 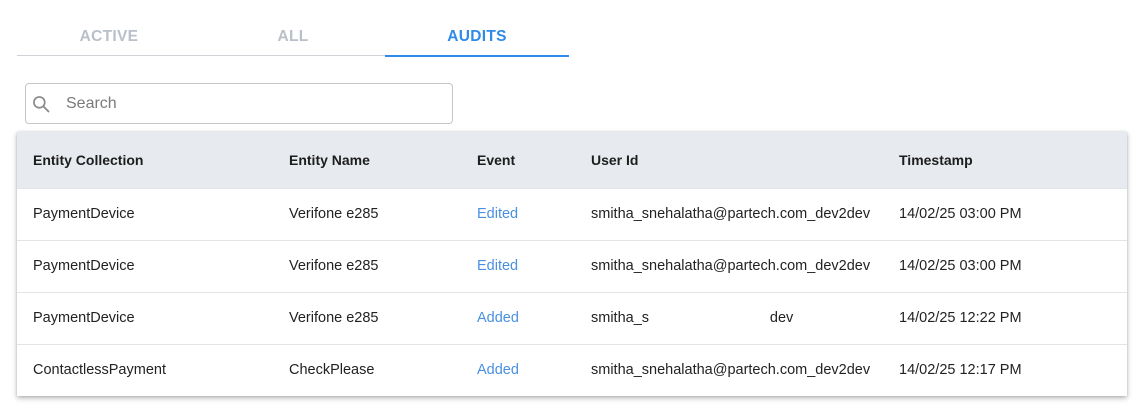 I want to click on column-header-timestamp: Timestamp, so click(x=1005, y=160).